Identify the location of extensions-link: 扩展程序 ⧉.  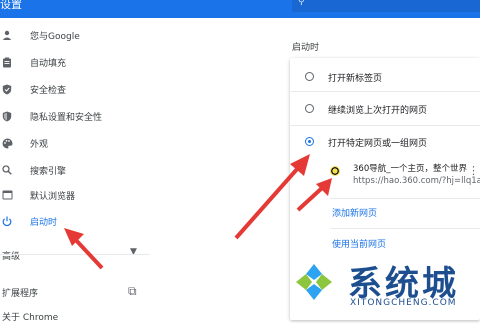
(75, 293).